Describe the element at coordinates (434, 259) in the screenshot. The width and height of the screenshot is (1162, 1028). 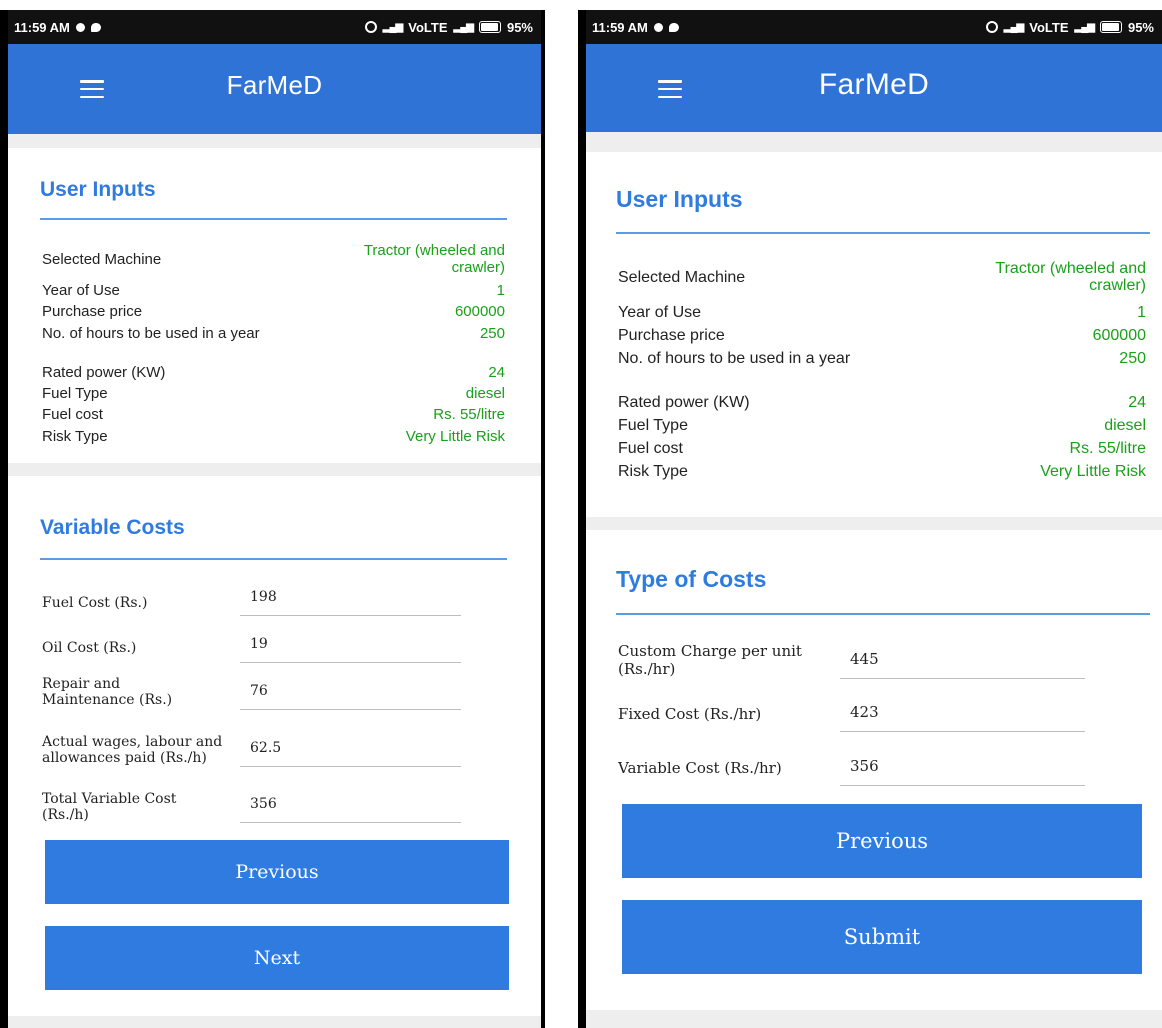
I see `info-value: Tractor (wheeled and crawler)` at that location.